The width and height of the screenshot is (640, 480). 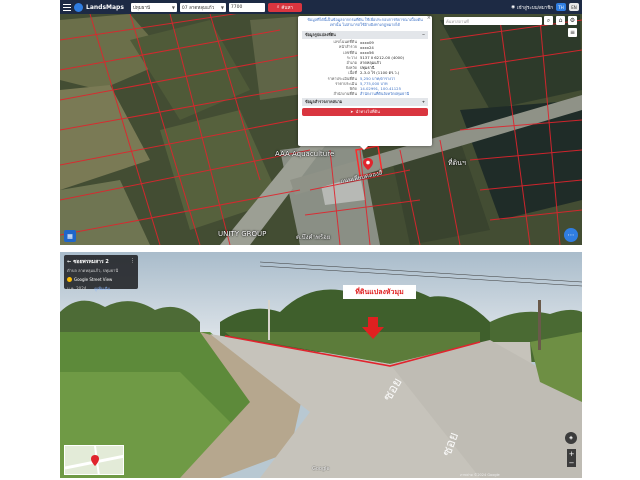 What do you see at coordinates (365, 34) in the screenshot?
I see `popup-section-parcel: ข้อมูลรูปแปลงที่ดิน −` at bounding box center [365, 34].